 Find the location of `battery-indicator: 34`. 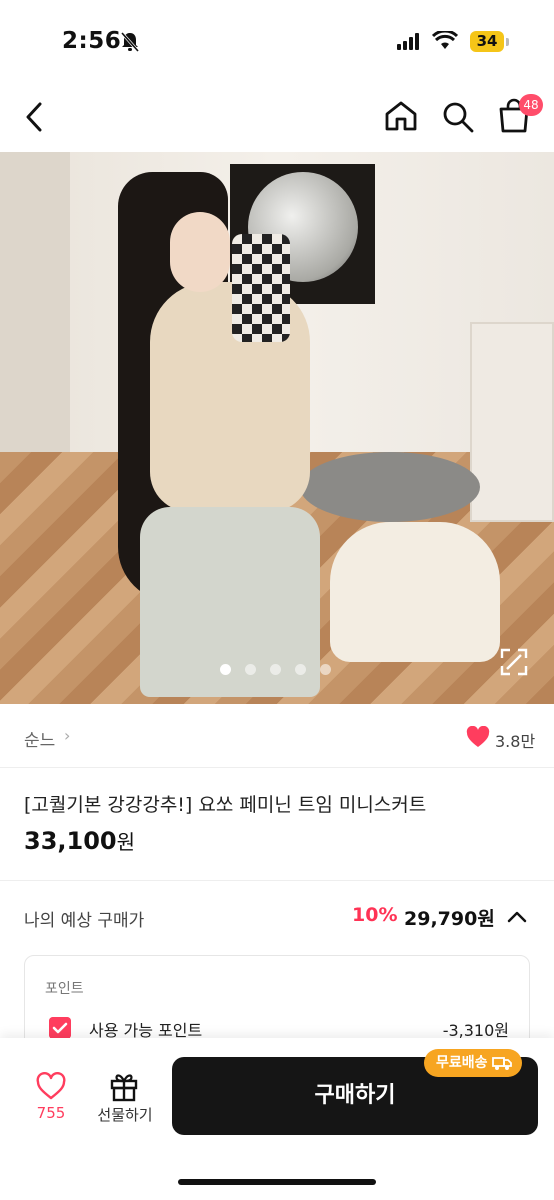

battery-indicator: 34 is located at coordinates (487, 41).